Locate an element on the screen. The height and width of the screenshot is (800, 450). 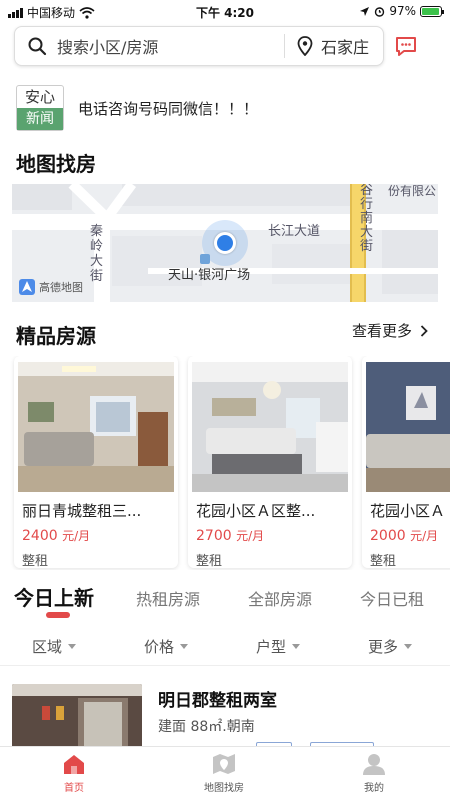
map-icon is located at coordinates (224, 764).